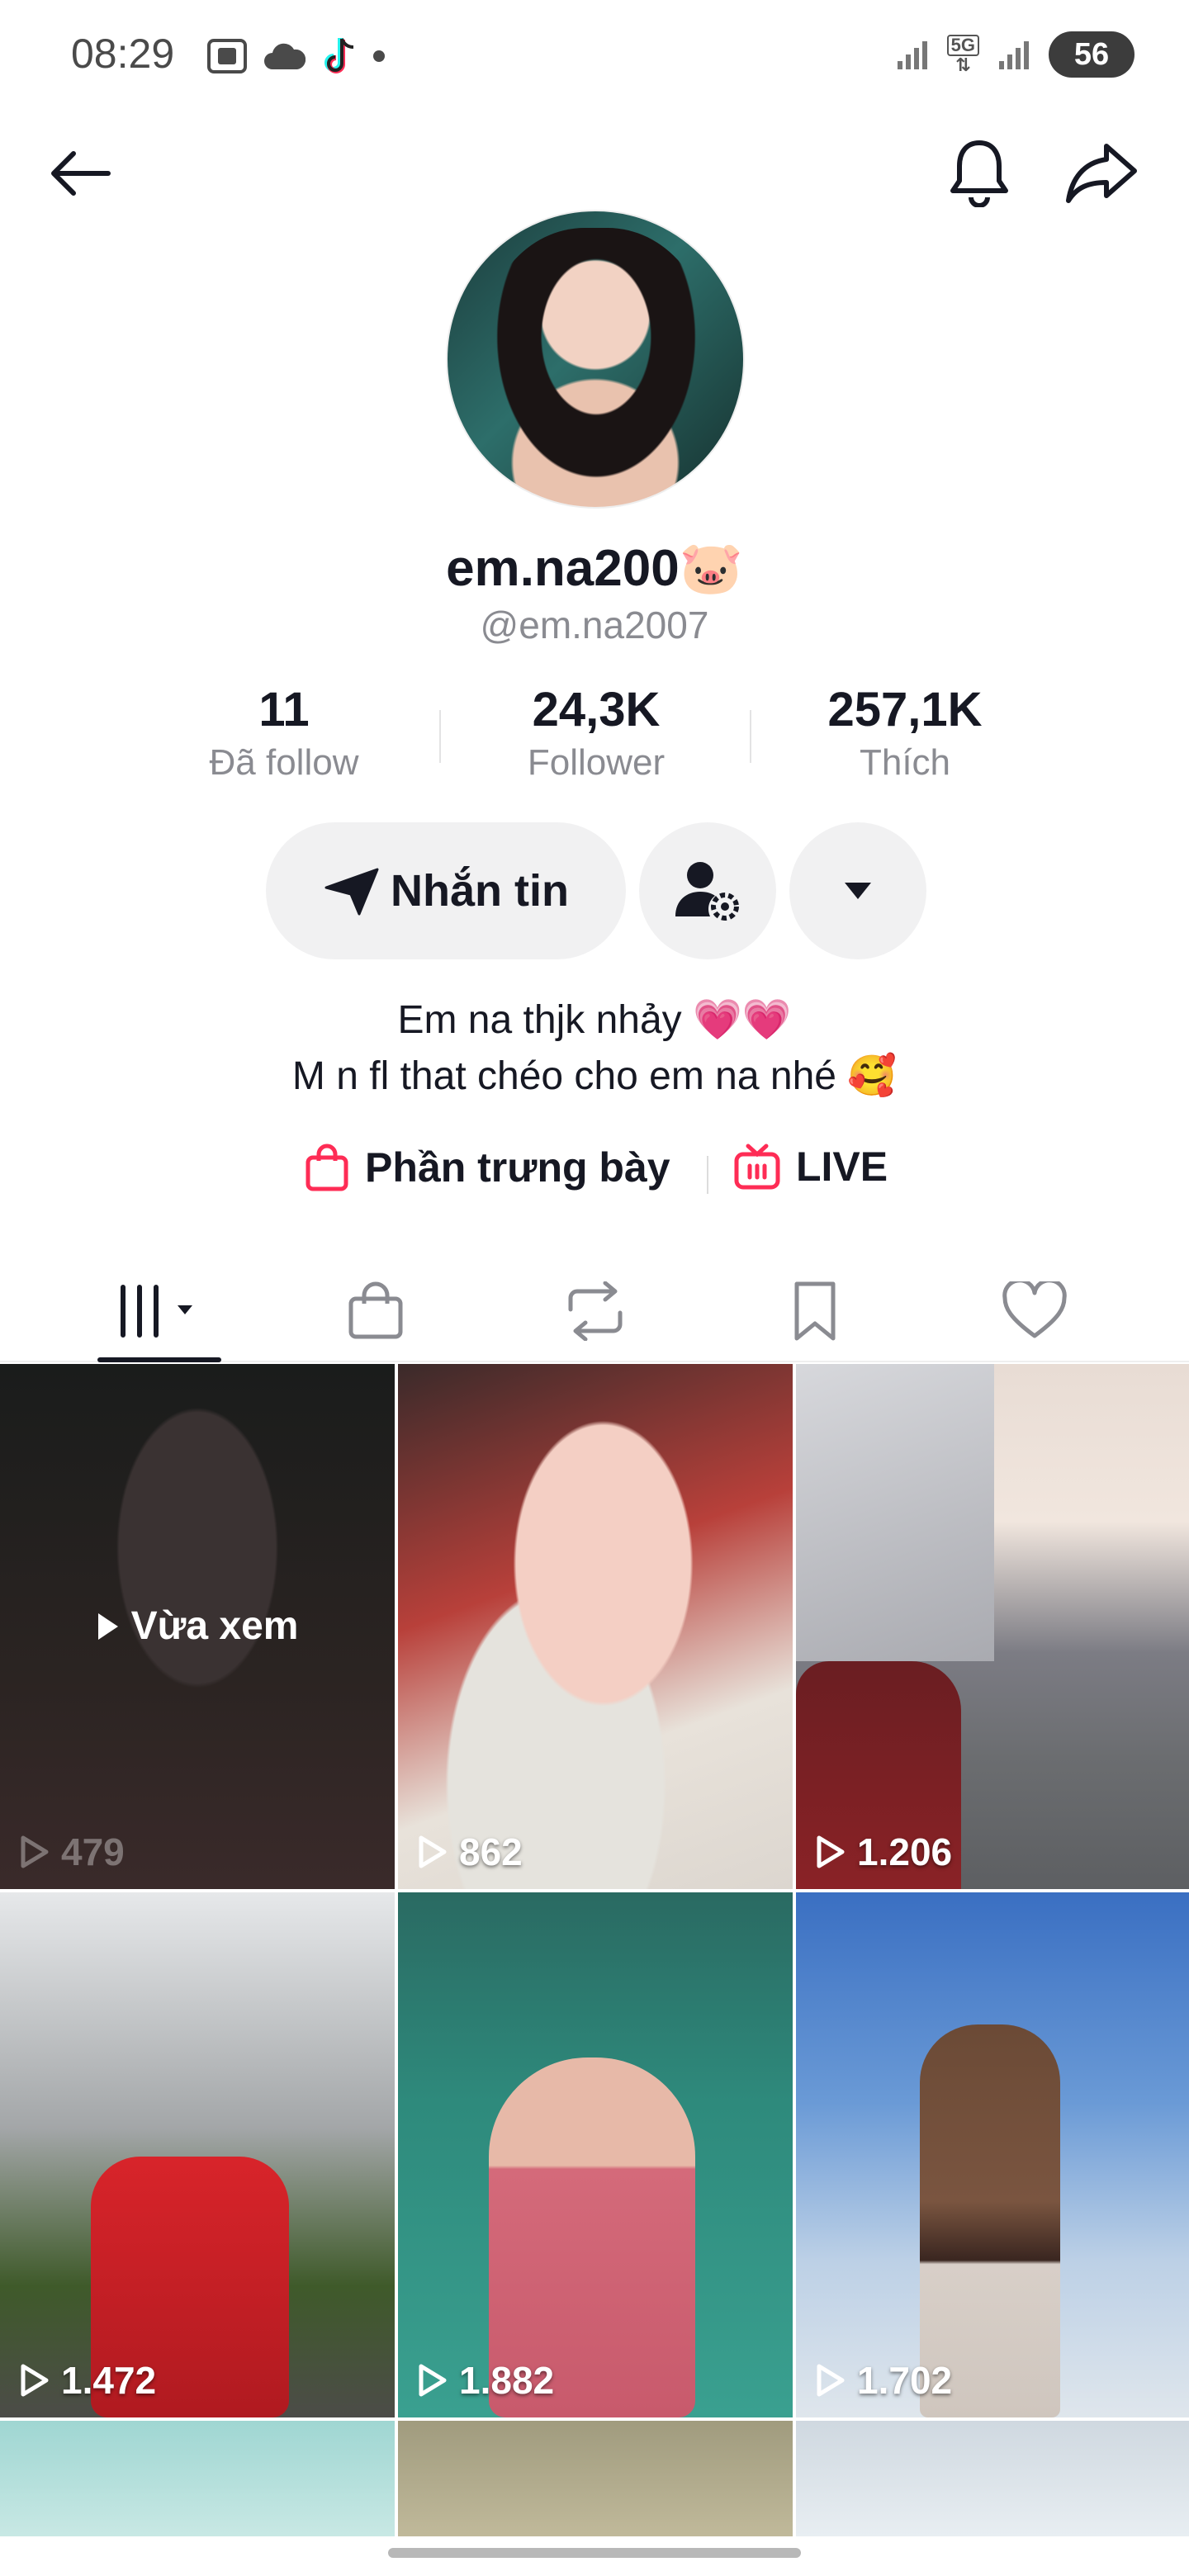 This screenshot has height=2576, width=1189. I want to click on status-notification-icons, so click(296, 56).